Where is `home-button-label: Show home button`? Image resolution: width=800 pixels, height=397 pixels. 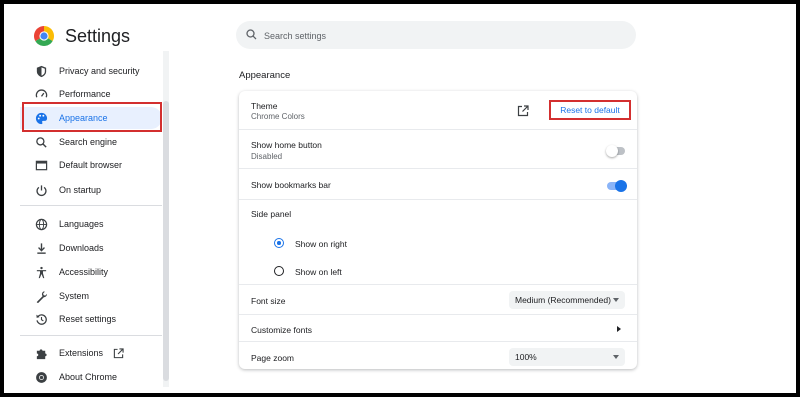 home-button-label: Show home button is located at coordinates (286, 145).